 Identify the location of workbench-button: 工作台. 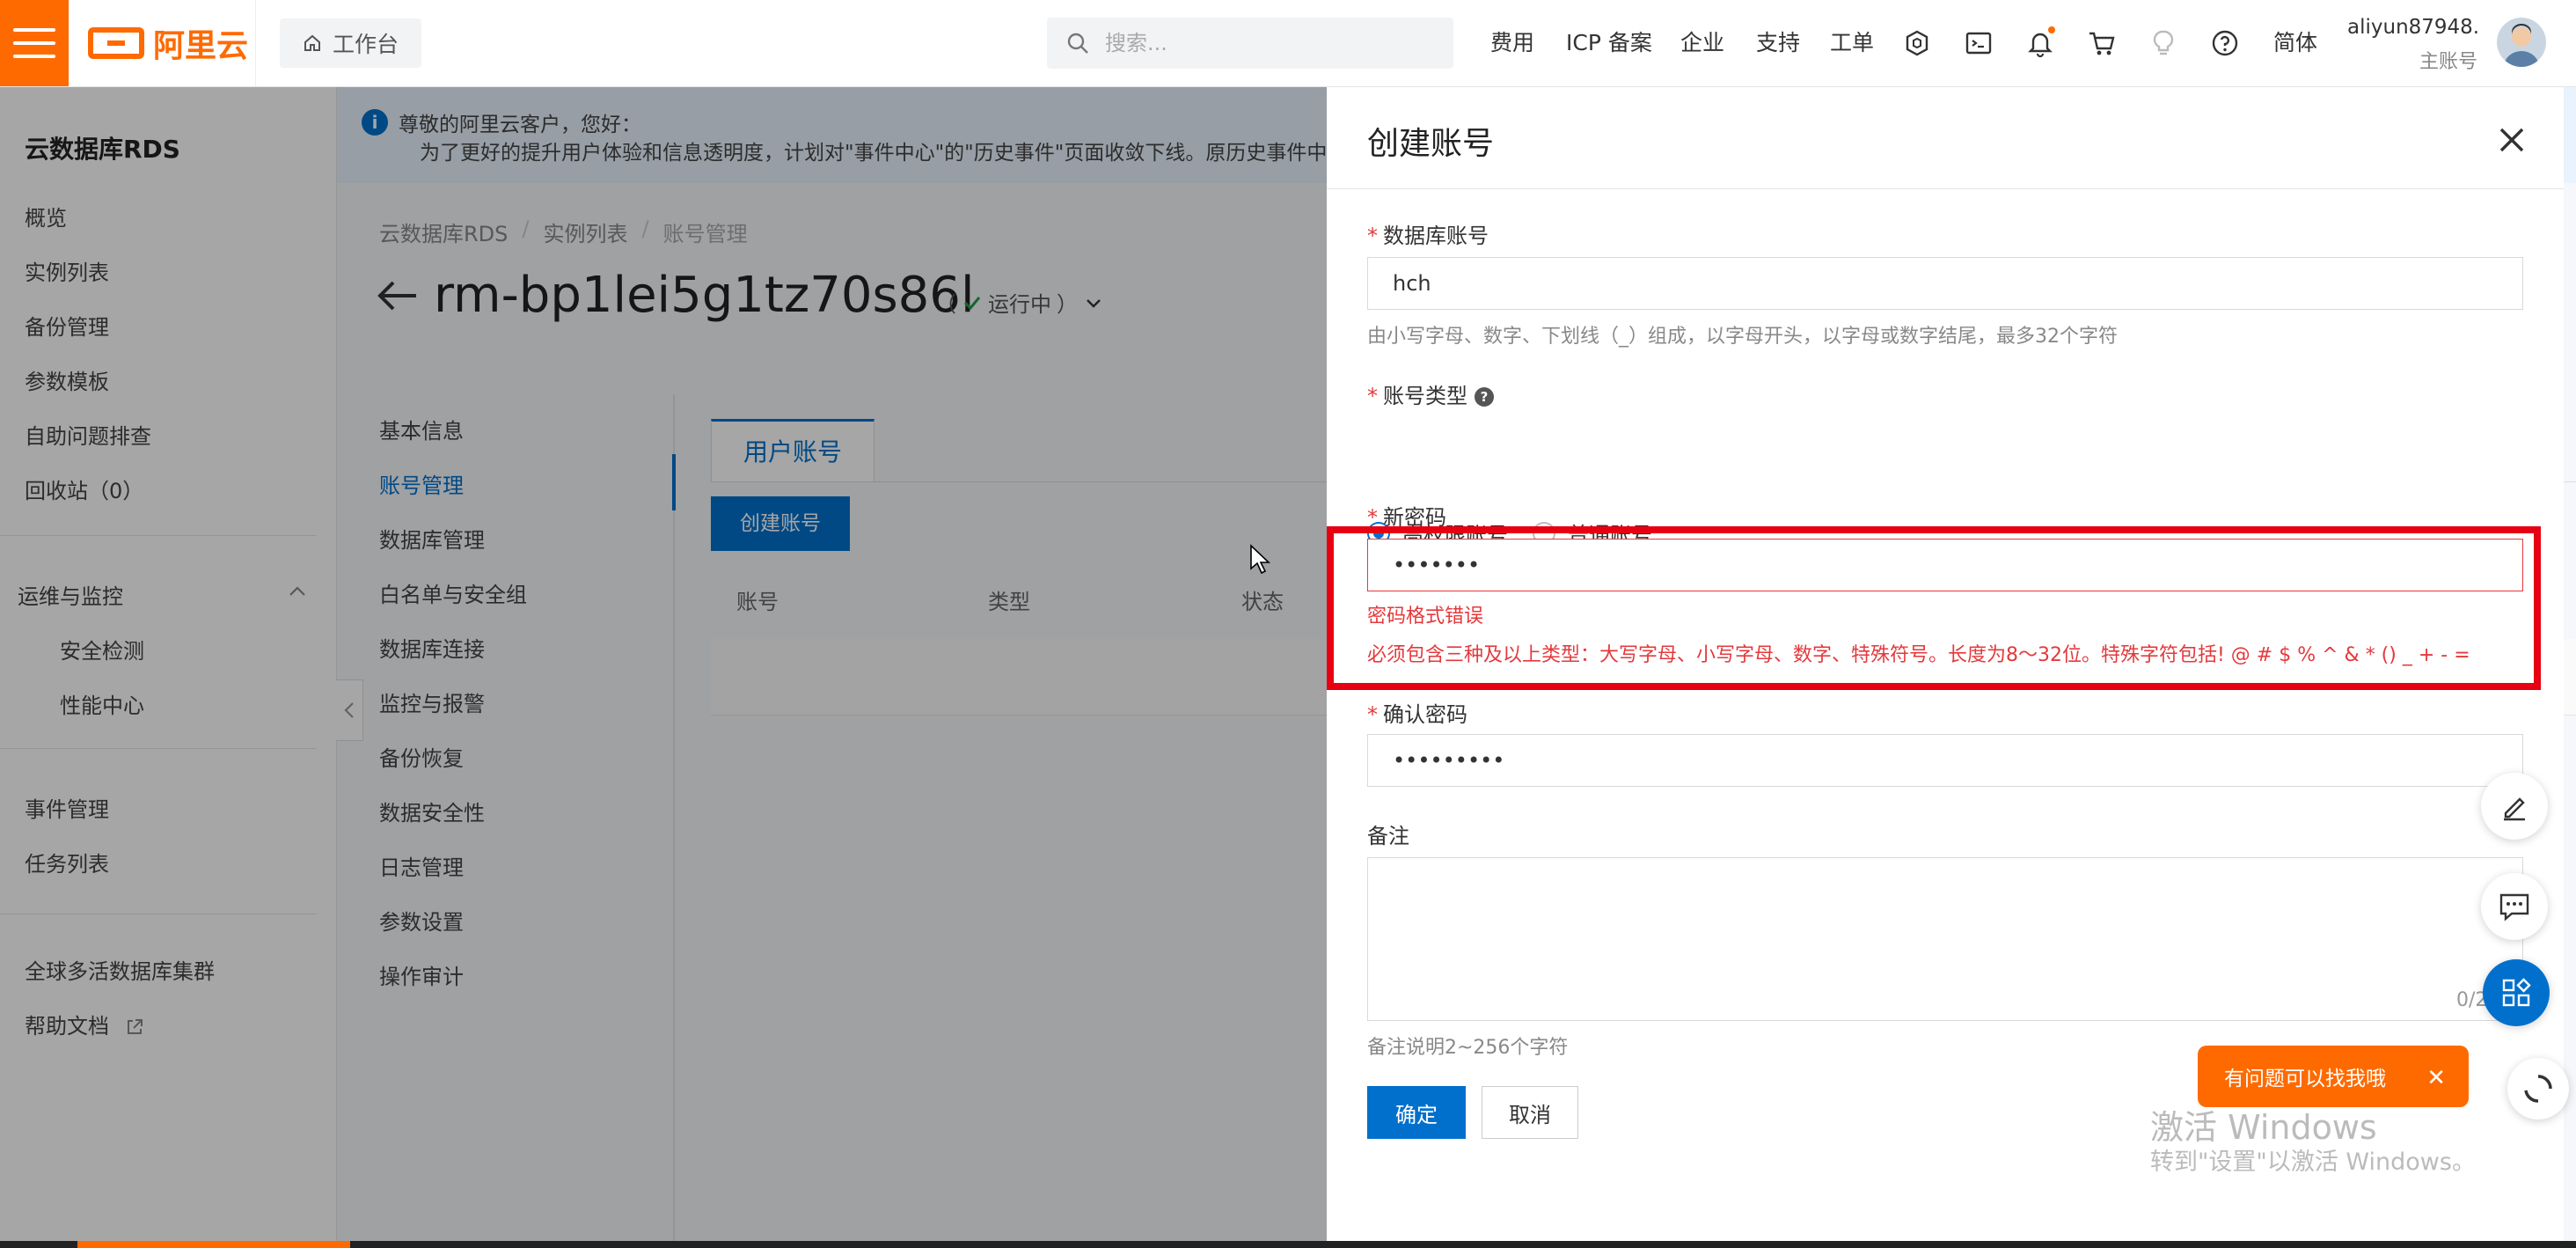
(351, 43).